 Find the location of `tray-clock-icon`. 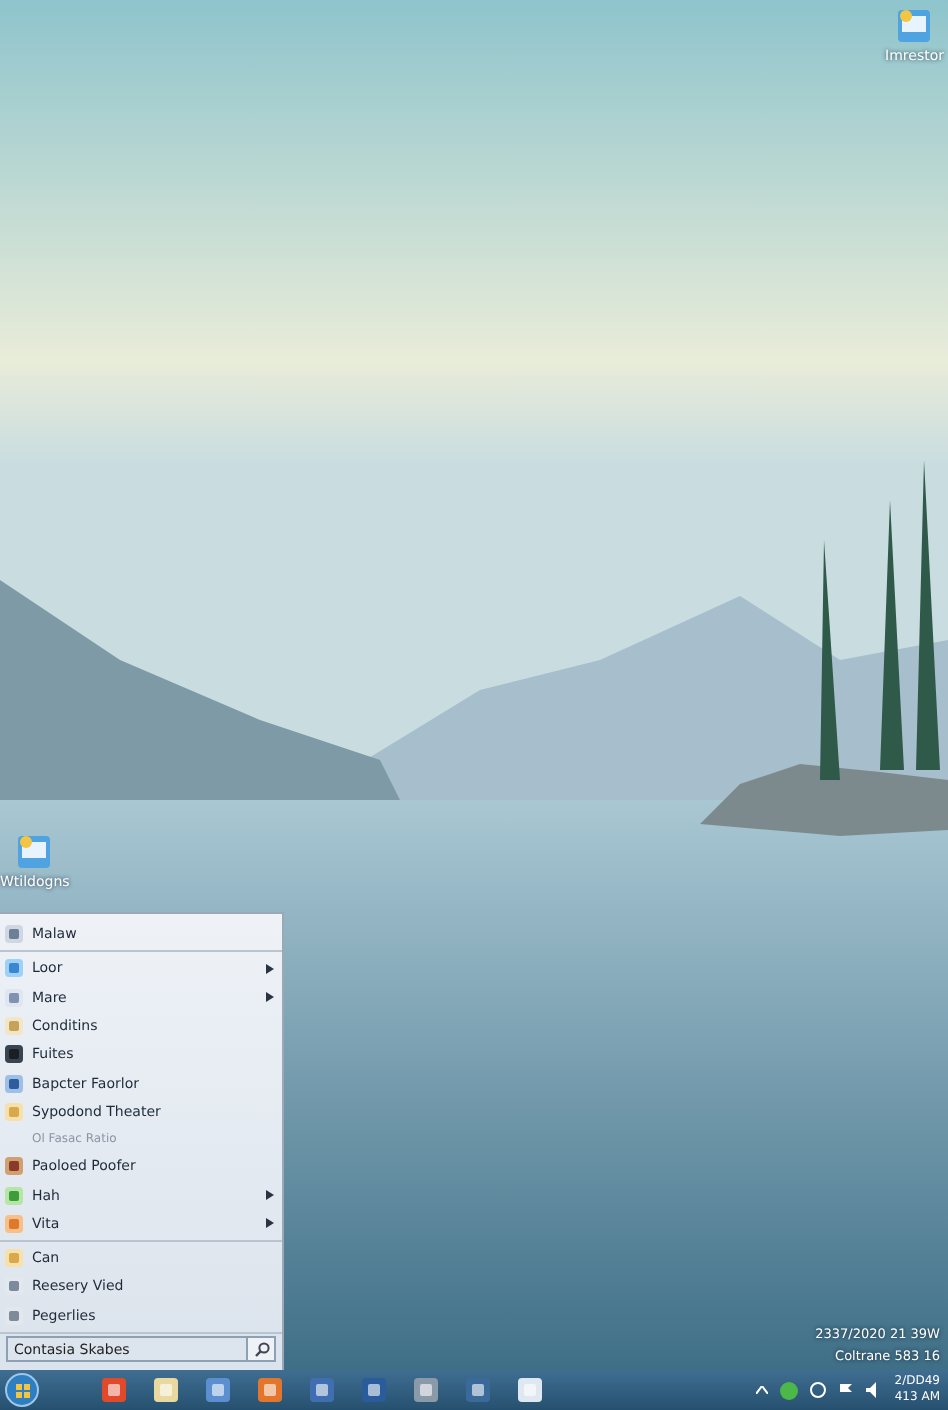

tray-clock-icon is located at coordinates (818, 1390).